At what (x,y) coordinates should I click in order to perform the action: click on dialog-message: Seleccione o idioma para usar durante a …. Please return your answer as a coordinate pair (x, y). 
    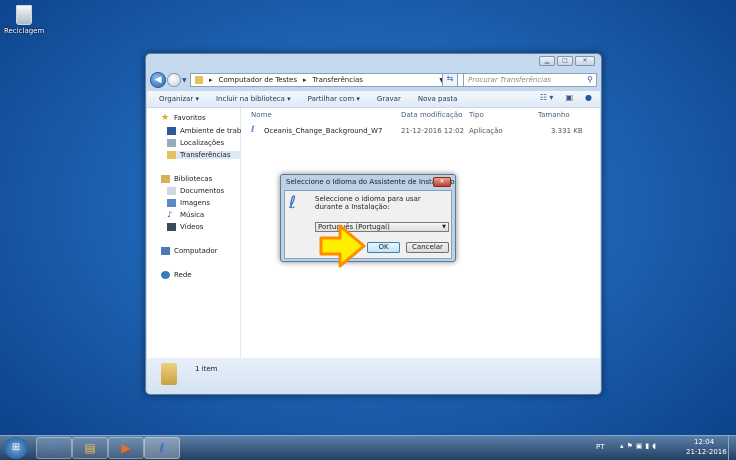
    Looking at the image, I should click on (368, 203).